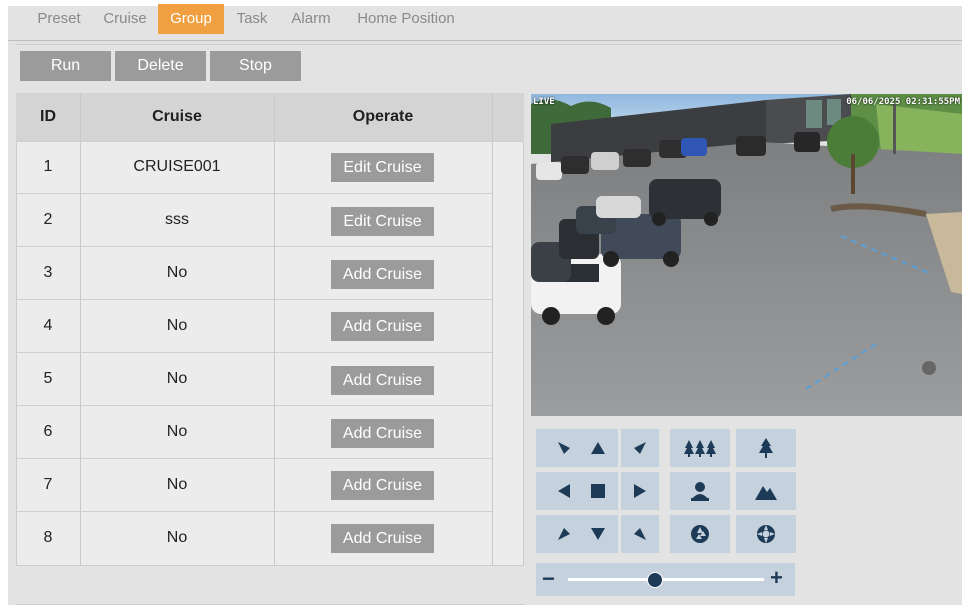 This screenshot has height=605, width=963. I want to click on pan-right-button, so click(640, 491).